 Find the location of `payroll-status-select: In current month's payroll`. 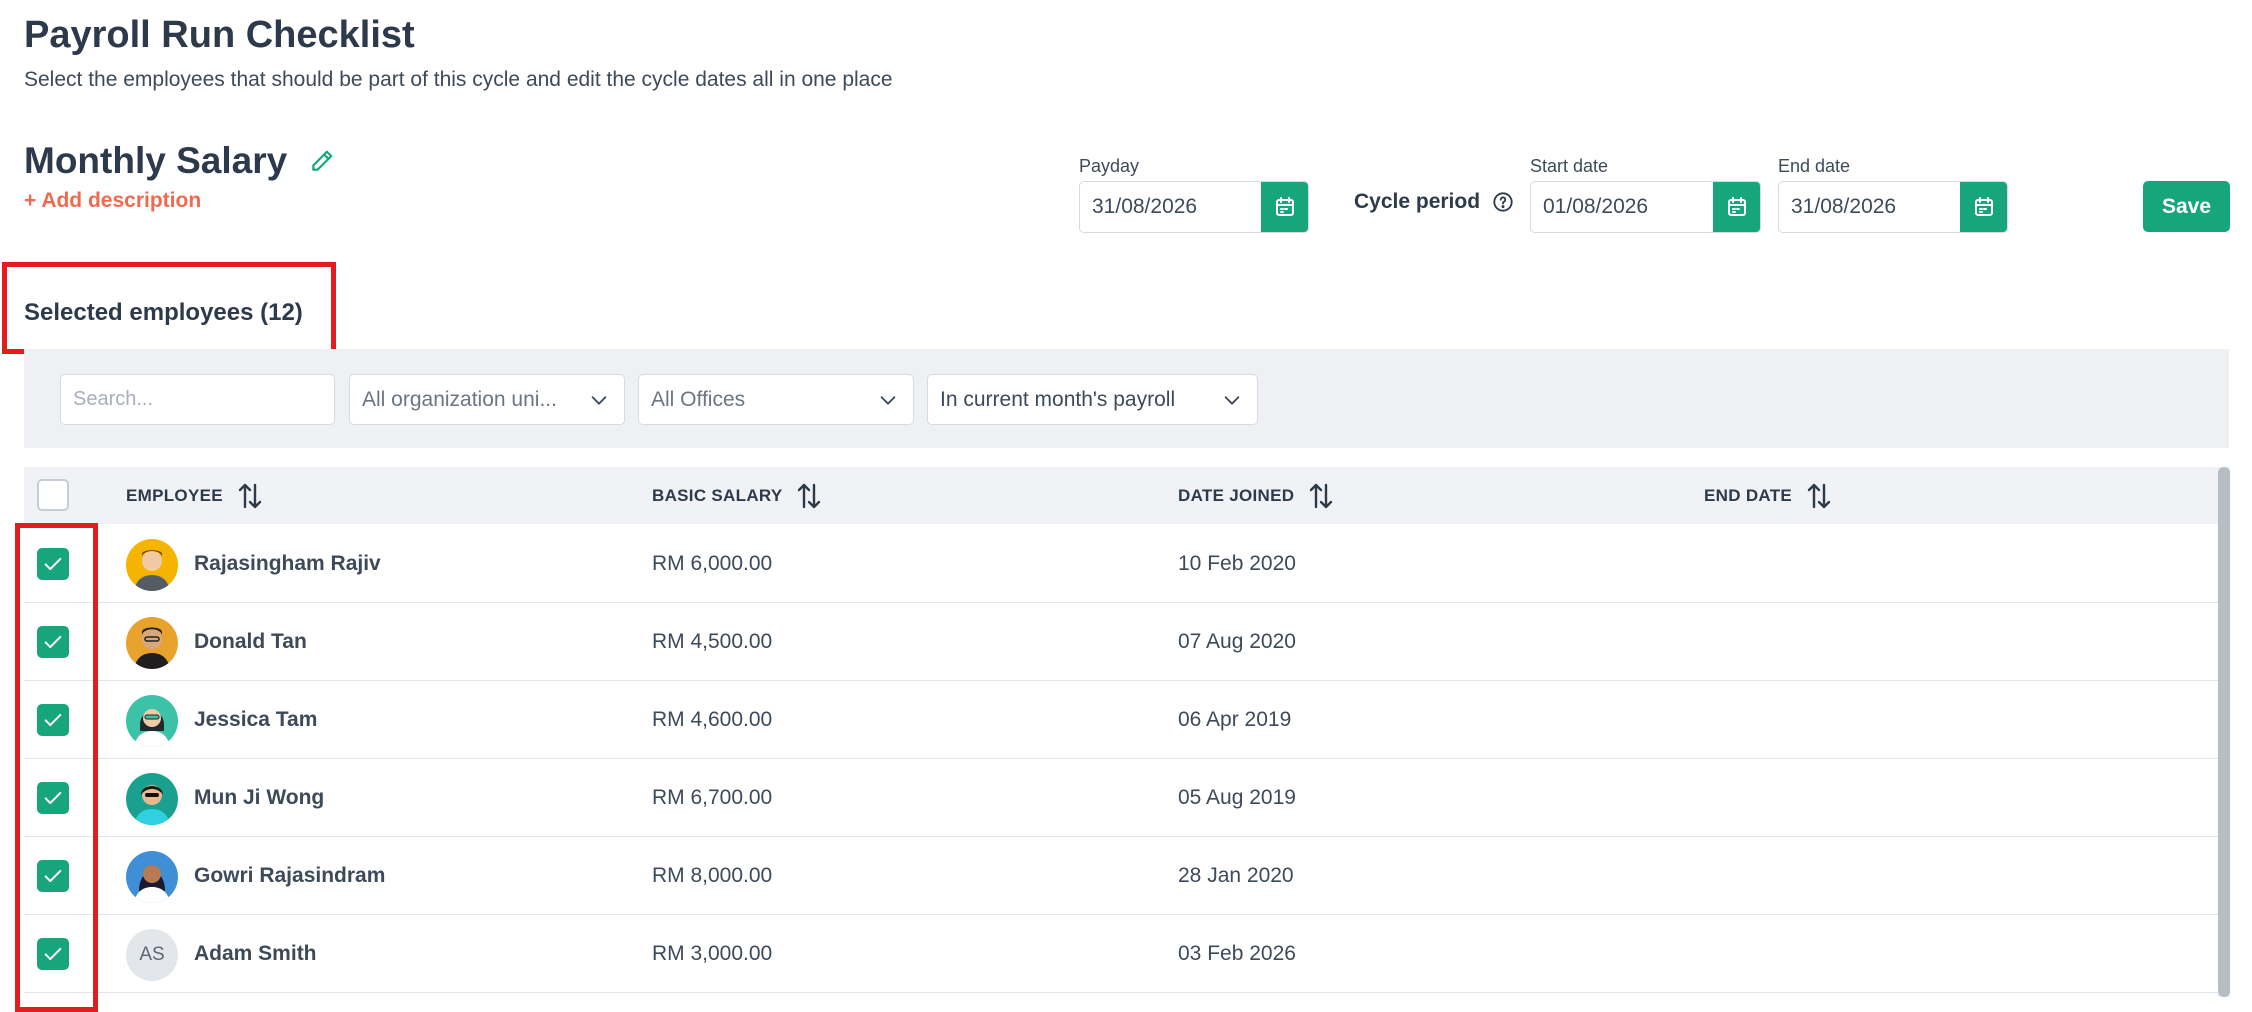

payroll-status-select: In current month's payroll is located at coordinates (1092, 399).